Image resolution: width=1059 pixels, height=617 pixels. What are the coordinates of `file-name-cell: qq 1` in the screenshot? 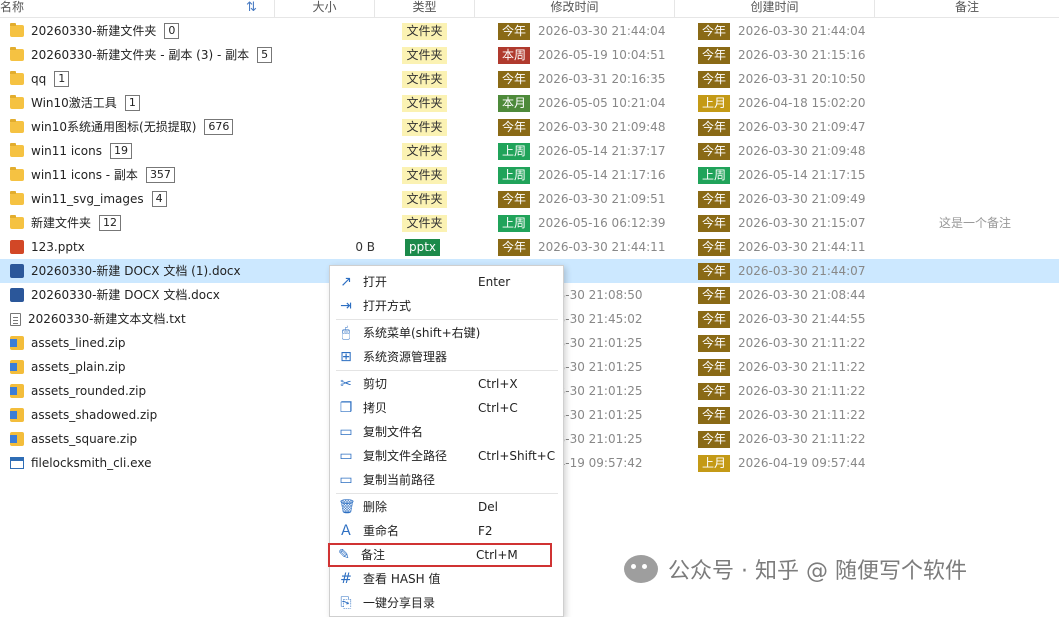 It's located at (40, 79).